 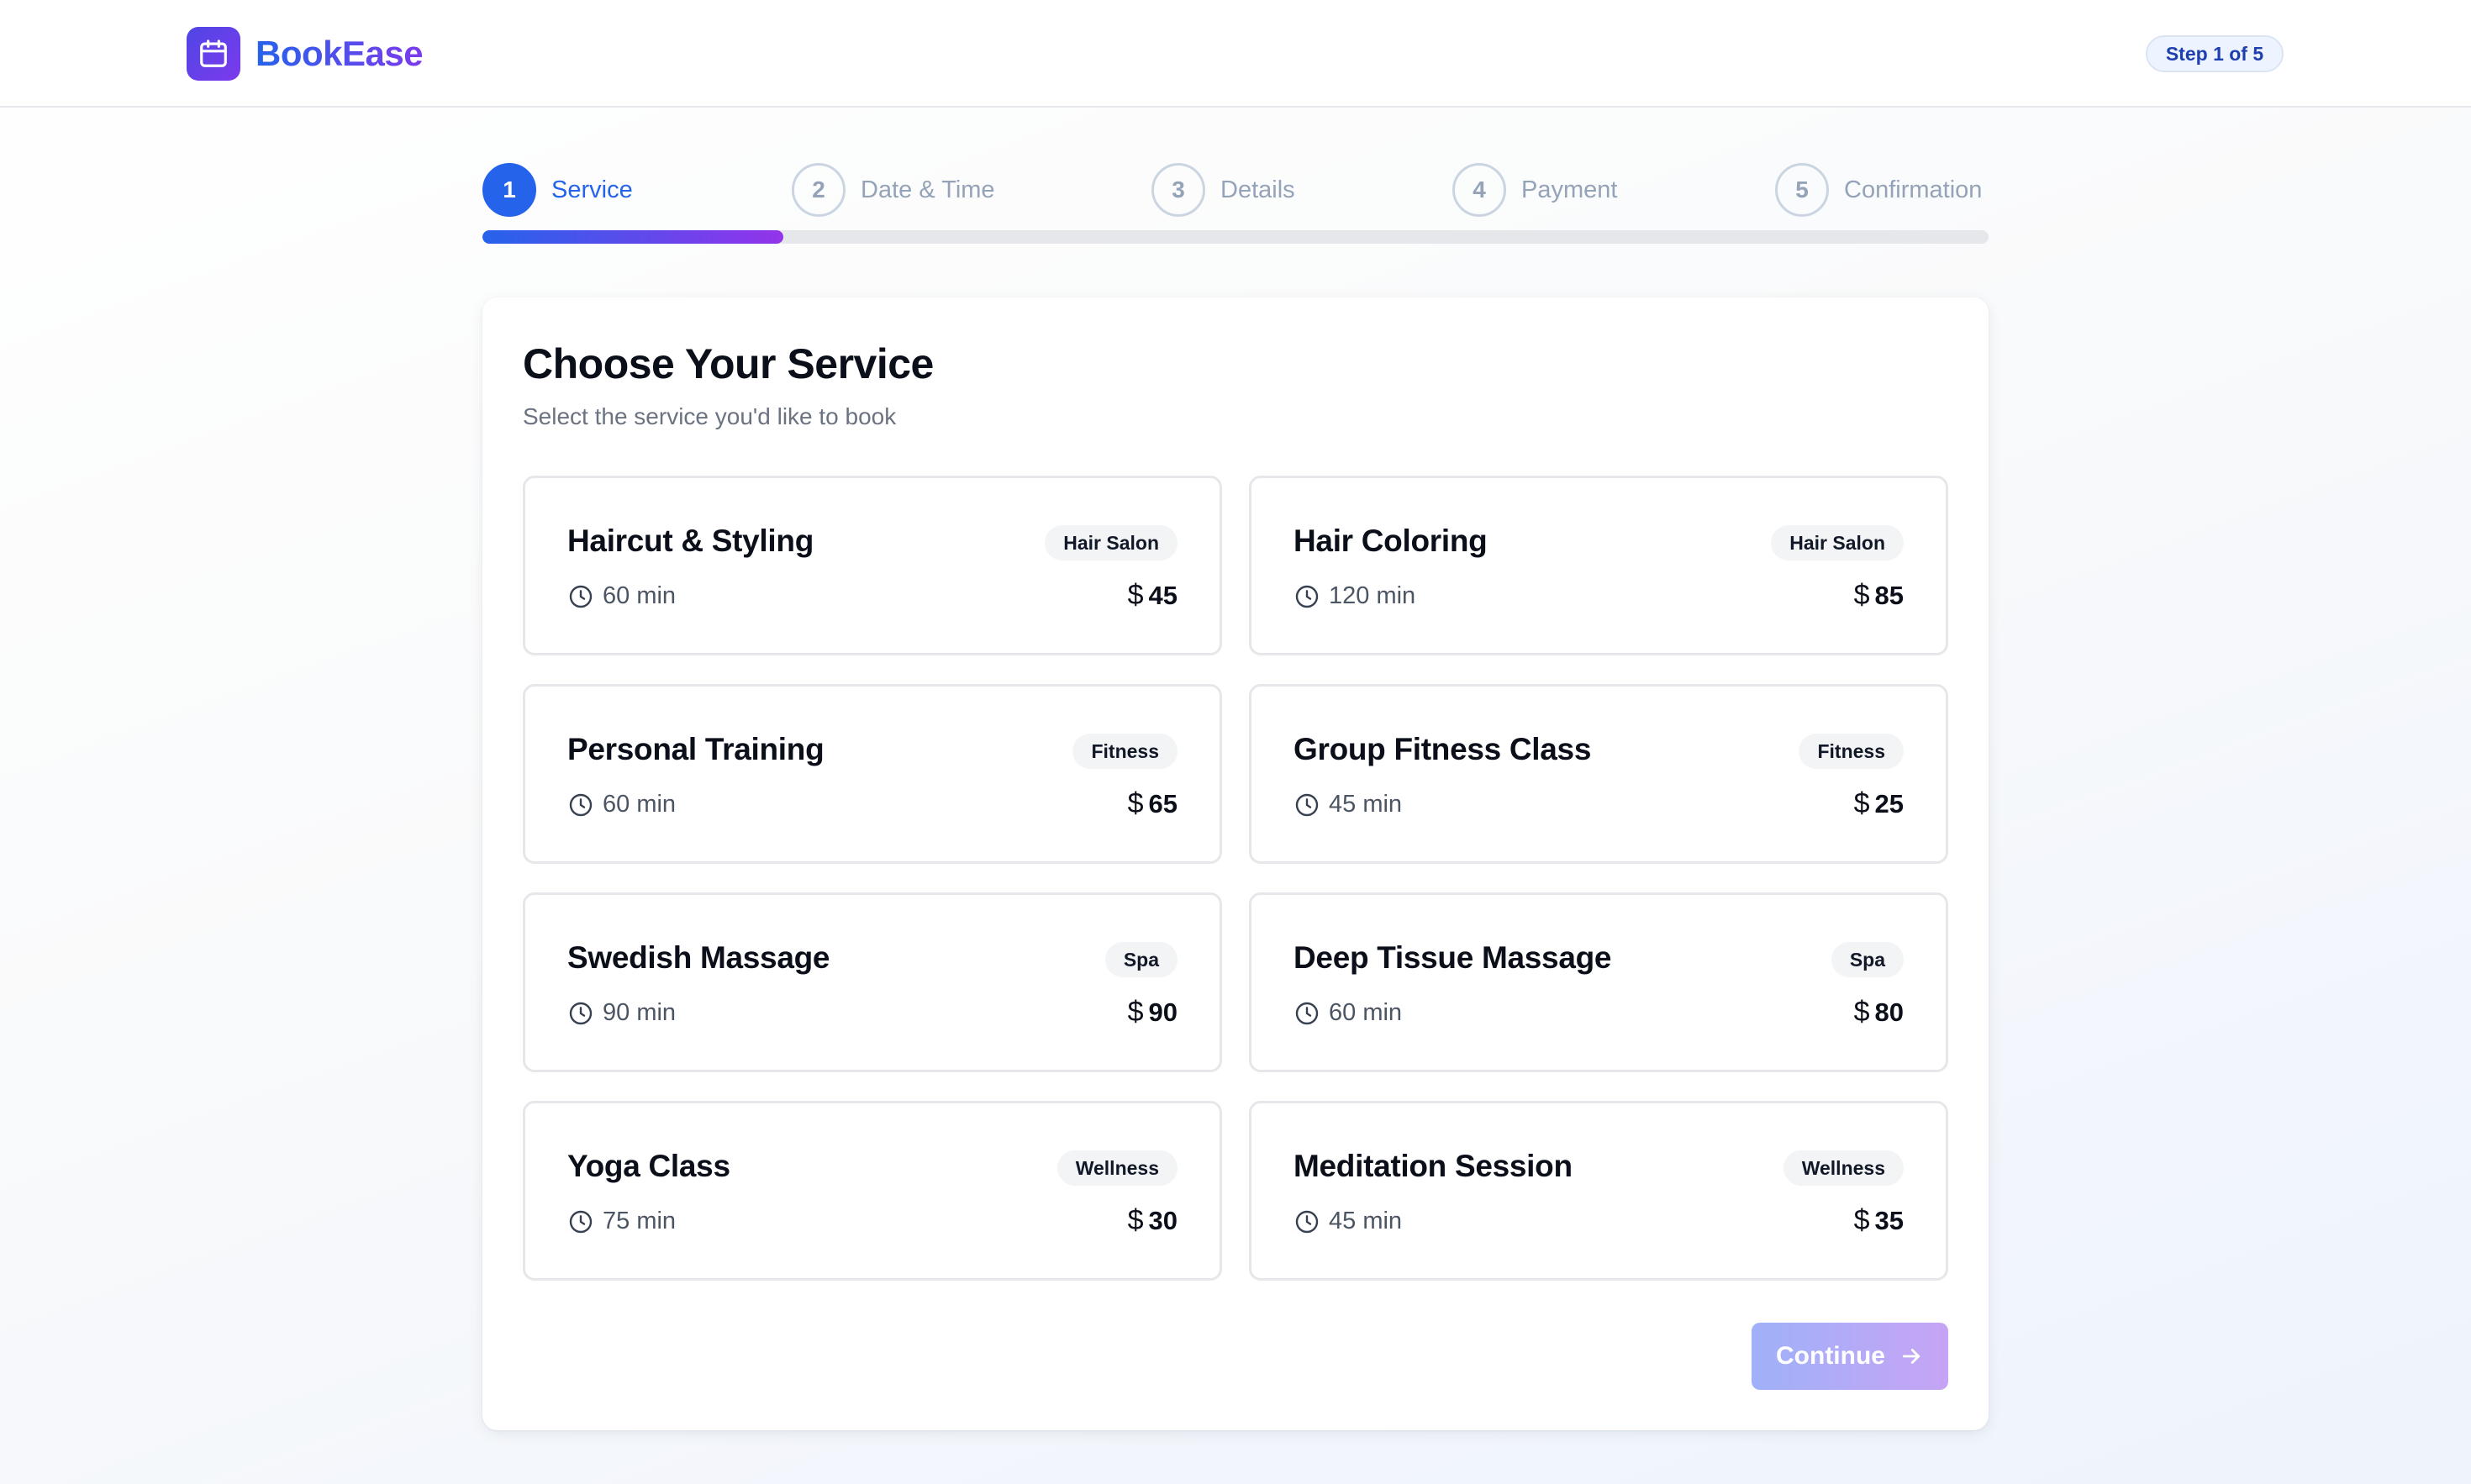 I want to click on service-price: $ 80, so click(x=1879, y=1013).